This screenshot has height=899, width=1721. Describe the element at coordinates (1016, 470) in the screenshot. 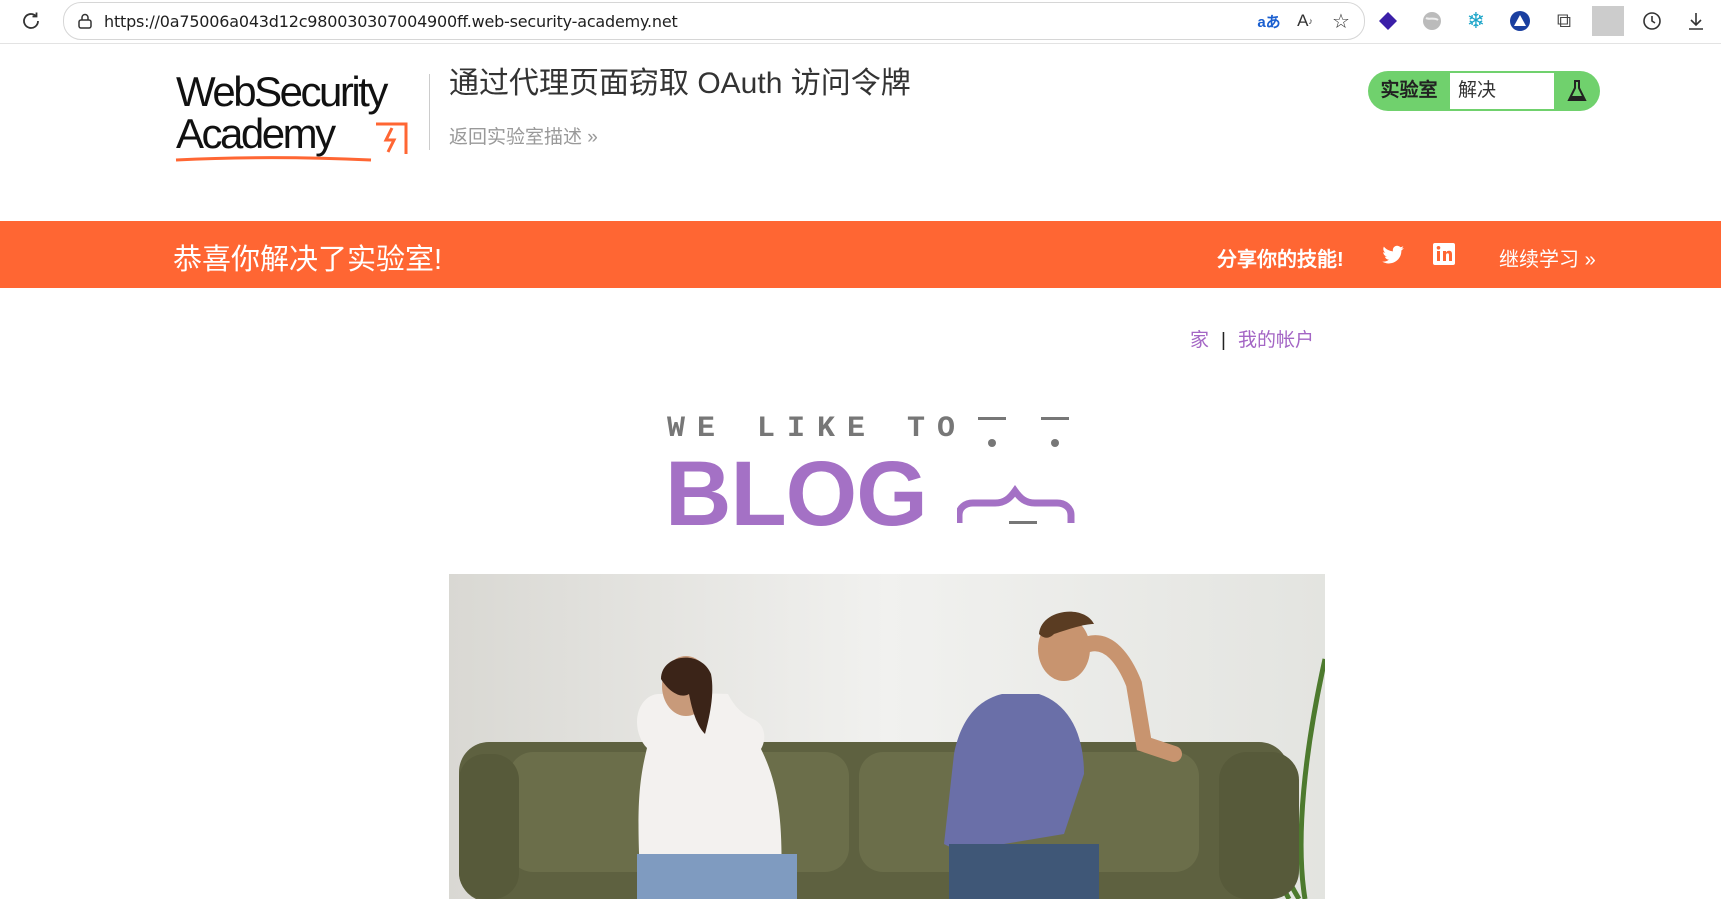

I see `blog-face-icon` at that location.